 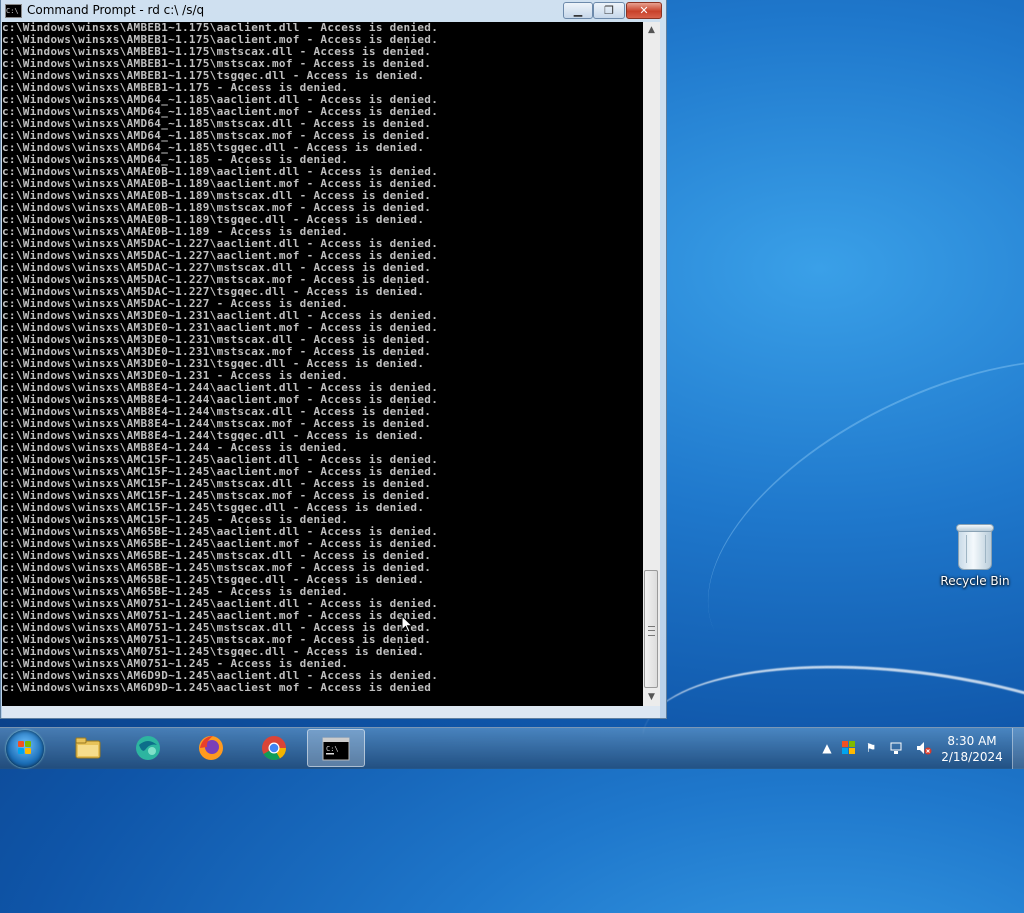 I want to click on cmd-app-icon: C:\, so click(x=13, y=11).